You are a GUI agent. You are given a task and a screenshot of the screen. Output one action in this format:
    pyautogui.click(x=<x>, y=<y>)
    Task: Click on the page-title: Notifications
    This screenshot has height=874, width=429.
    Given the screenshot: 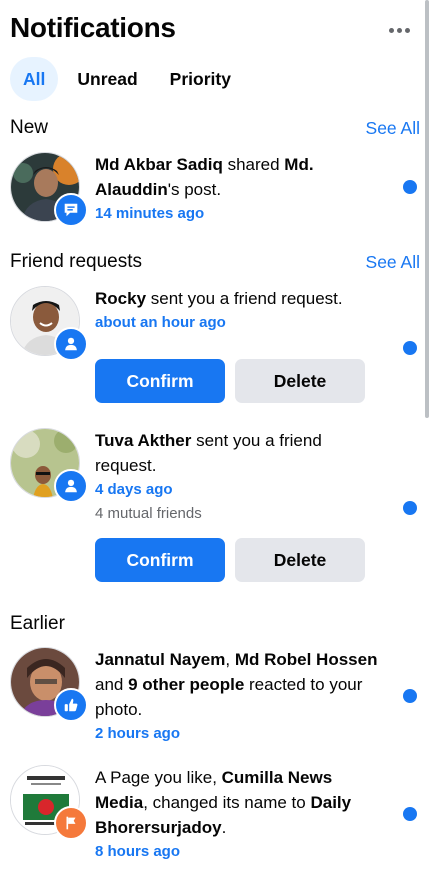 What is the action you would take?
    pyautogui.click(x=93, y=27)
    